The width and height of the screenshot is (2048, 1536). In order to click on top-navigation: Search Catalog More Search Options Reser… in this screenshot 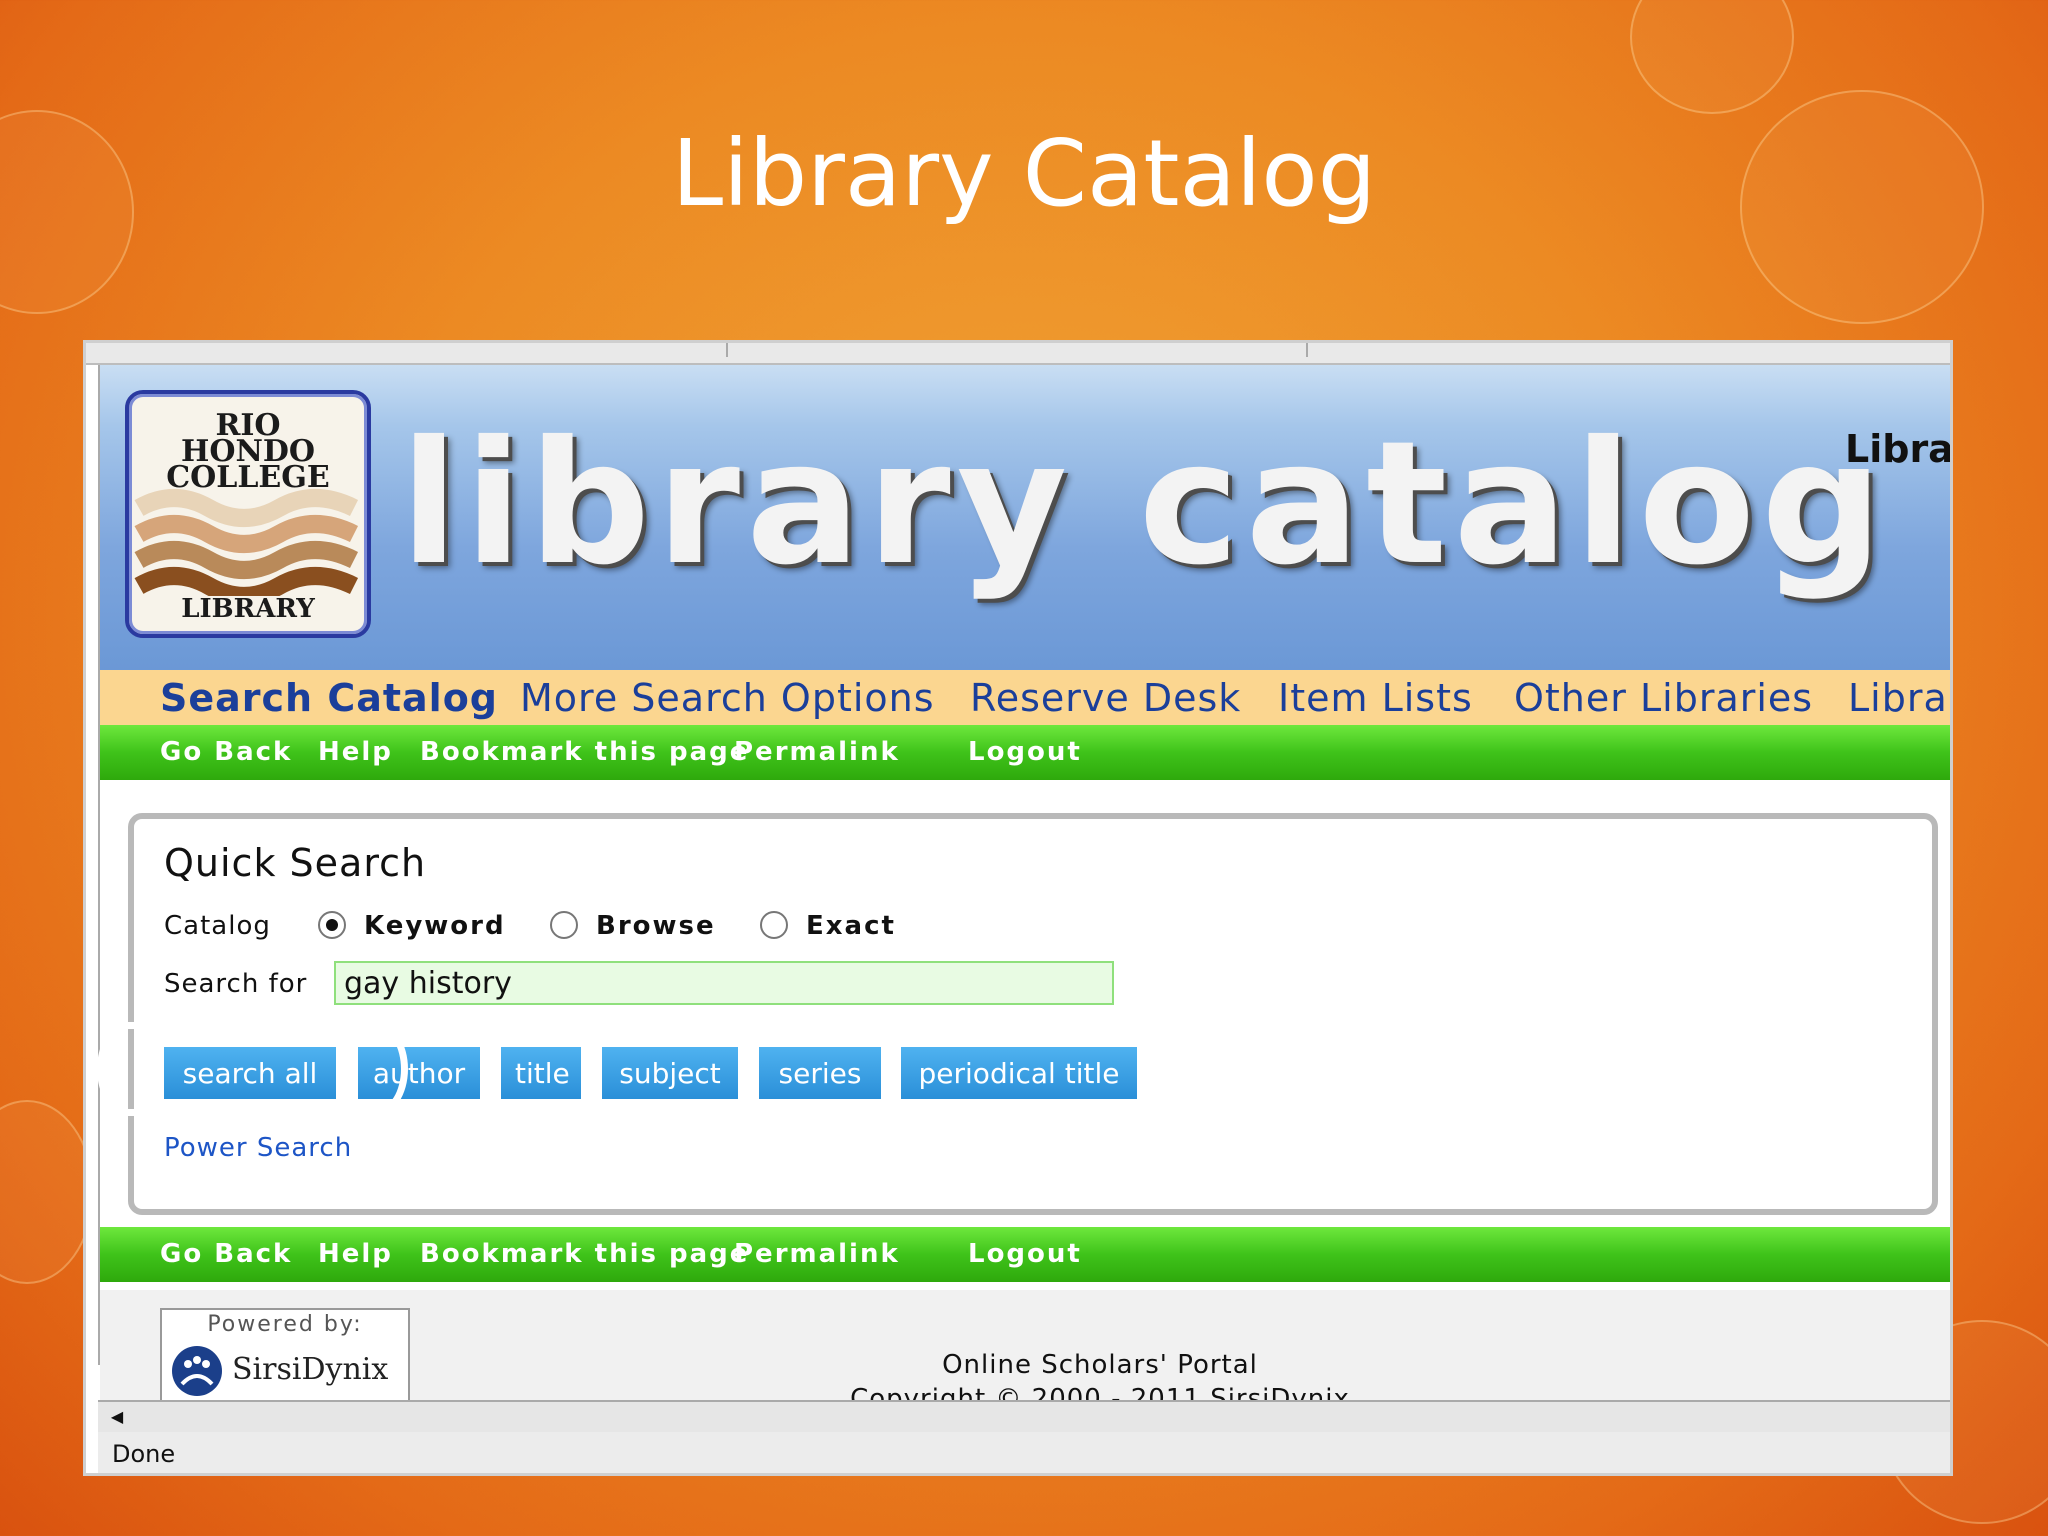, I will do `click(1025, 697)`.